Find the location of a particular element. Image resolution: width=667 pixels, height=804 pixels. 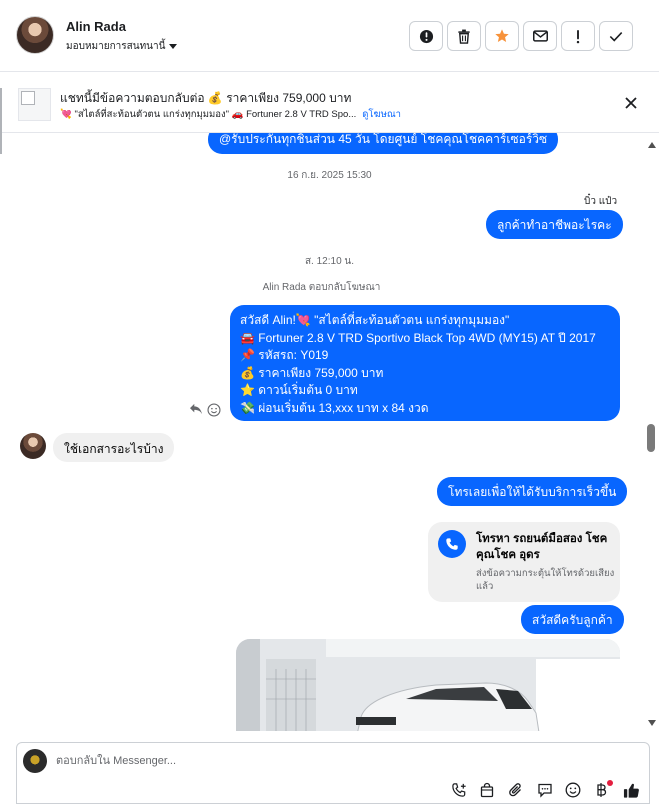

scroll-up-arrow-icon is located at coordinates (652, 145).